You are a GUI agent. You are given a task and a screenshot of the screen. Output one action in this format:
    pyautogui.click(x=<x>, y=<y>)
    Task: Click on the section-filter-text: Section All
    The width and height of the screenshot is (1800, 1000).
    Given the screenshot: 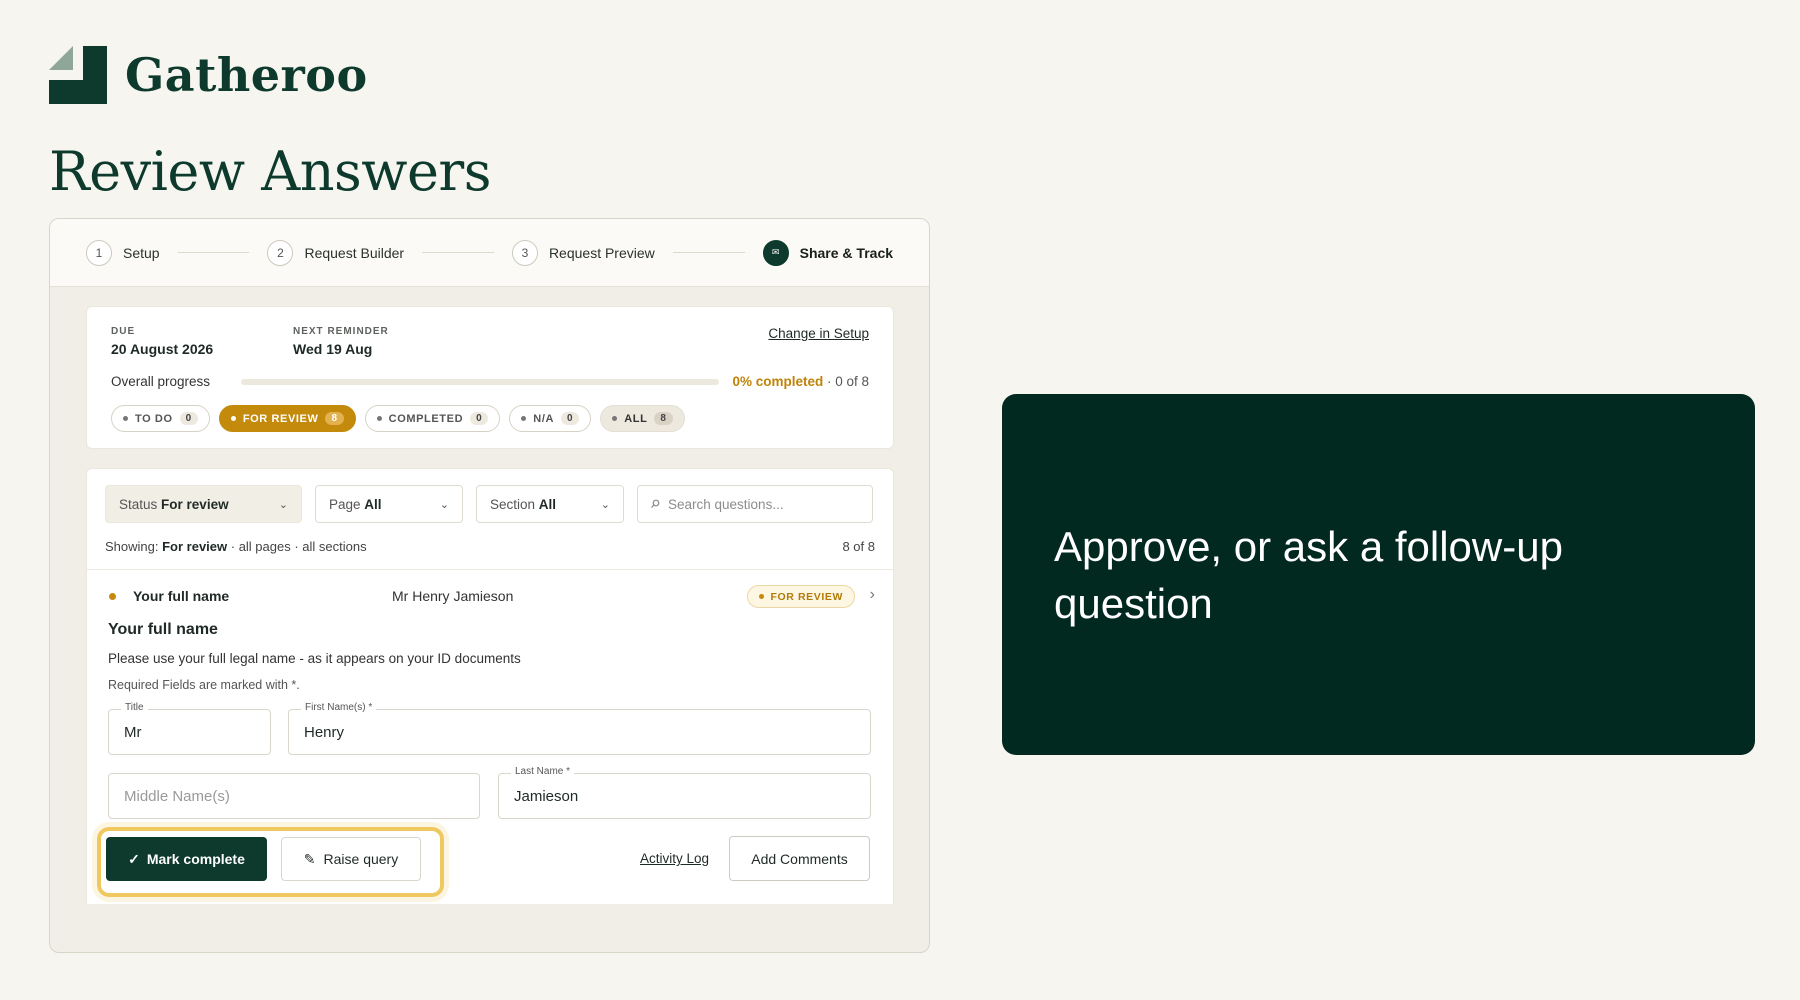 What is the action you would take?
    pyautogui.click(x=523, y=504)
    